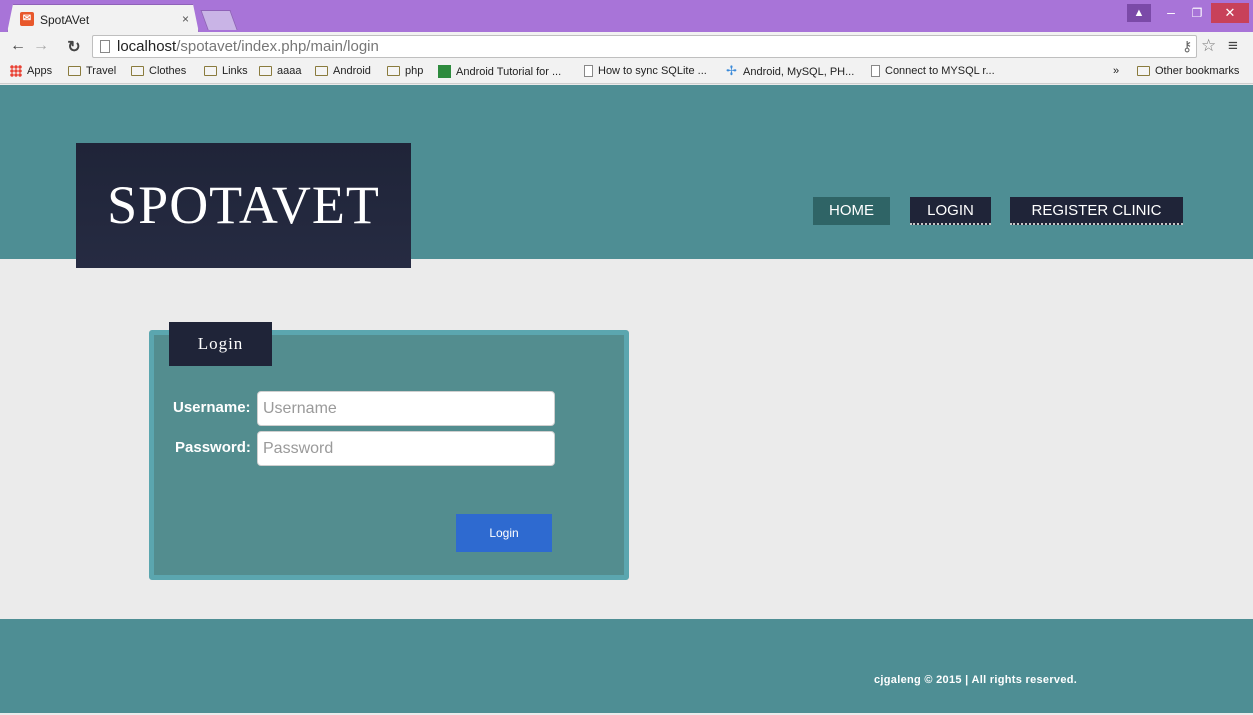 This screenshot has width=1253, height=715. Describe the element at coordinates (950, 211) in the screenshot. I see `nav-login: LOGIN` at that location.